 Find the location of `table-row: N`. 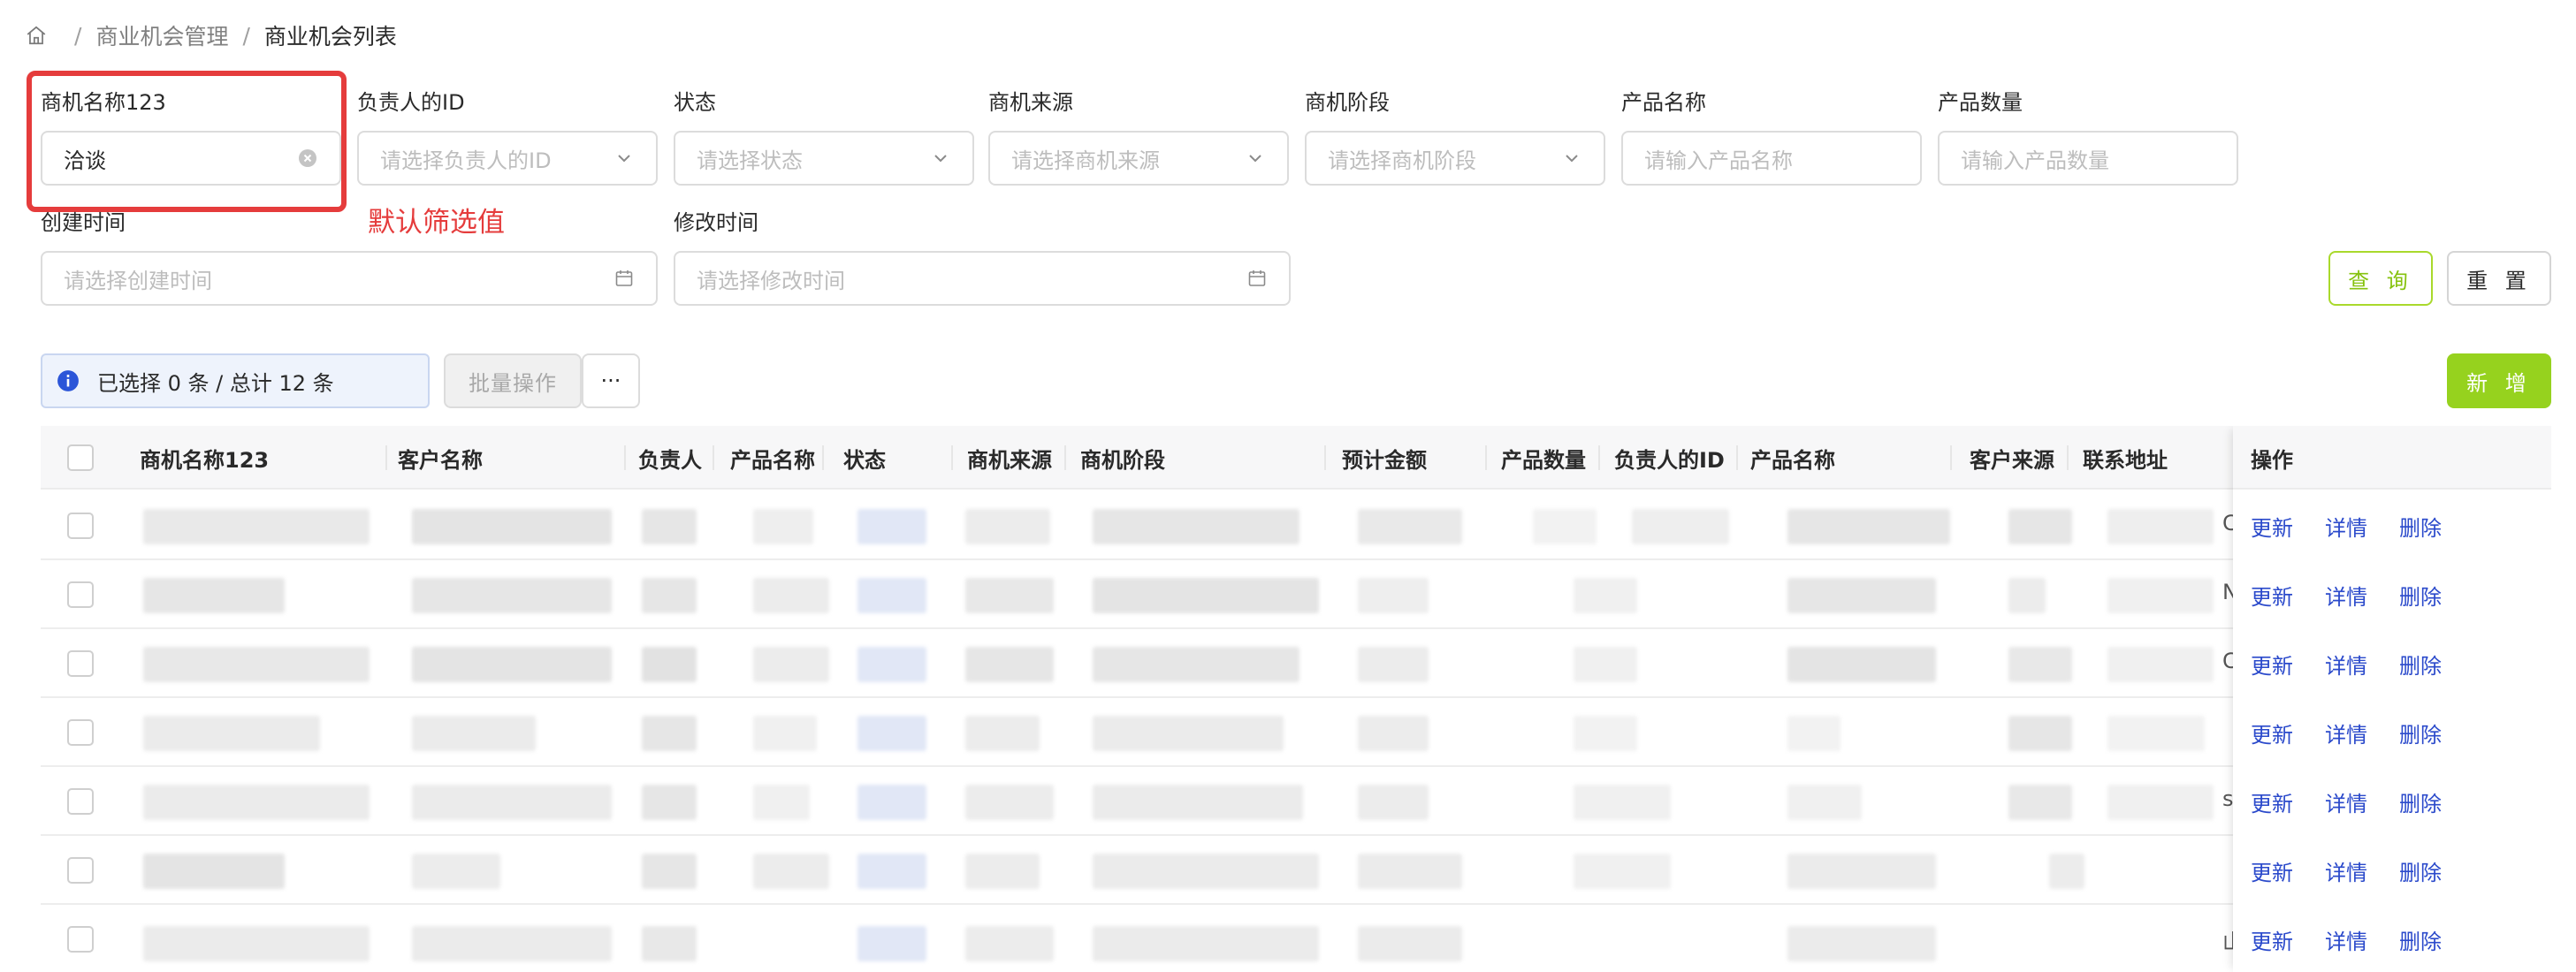

table-row: N is located at coordinates (1296, 594).